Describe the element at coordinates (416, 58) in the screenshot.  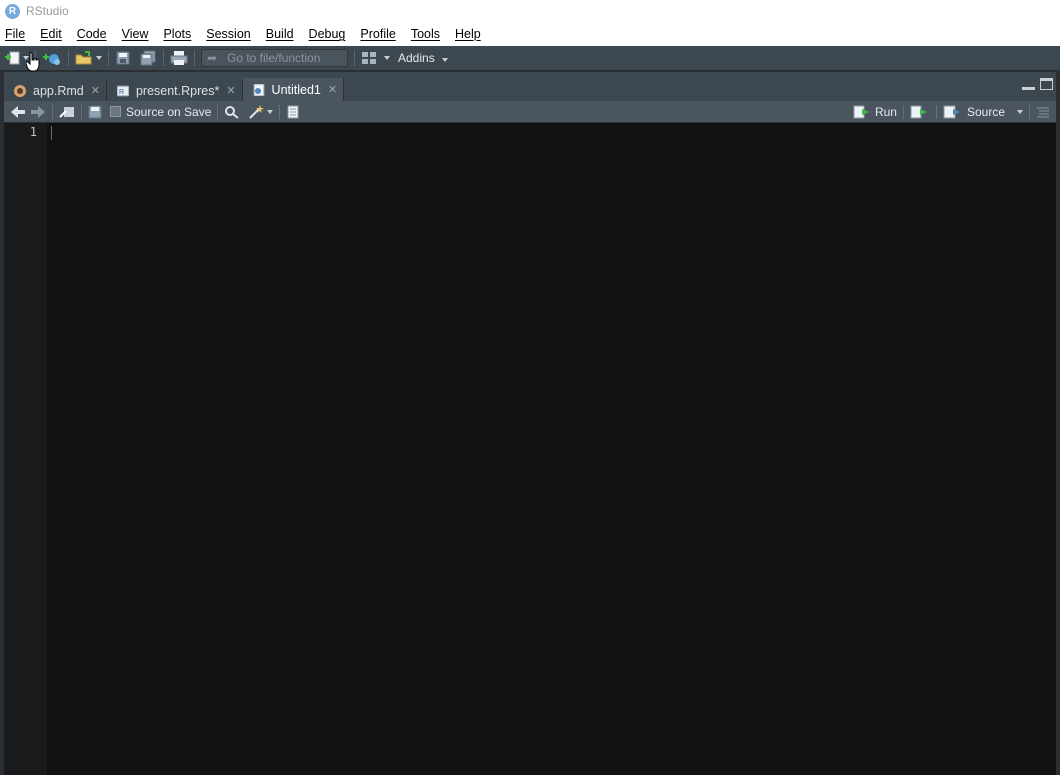
I see `addins-label: Addins` at that location.